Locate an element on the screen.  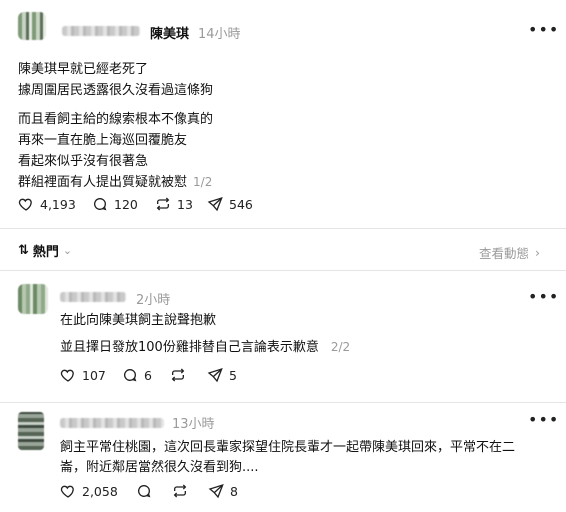
reply-pager: 2/2 is located at coordinates (340, 347).